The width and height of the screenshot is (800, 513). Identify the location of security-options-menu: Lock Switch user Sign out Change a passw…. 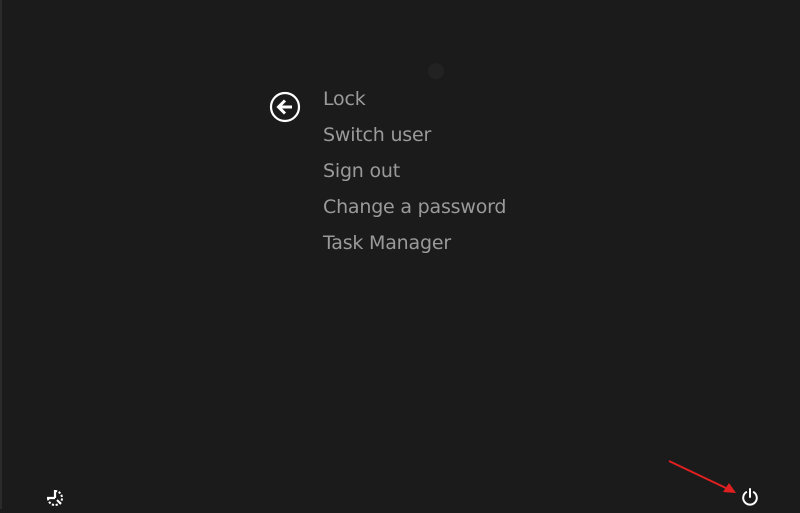
(414, 174).